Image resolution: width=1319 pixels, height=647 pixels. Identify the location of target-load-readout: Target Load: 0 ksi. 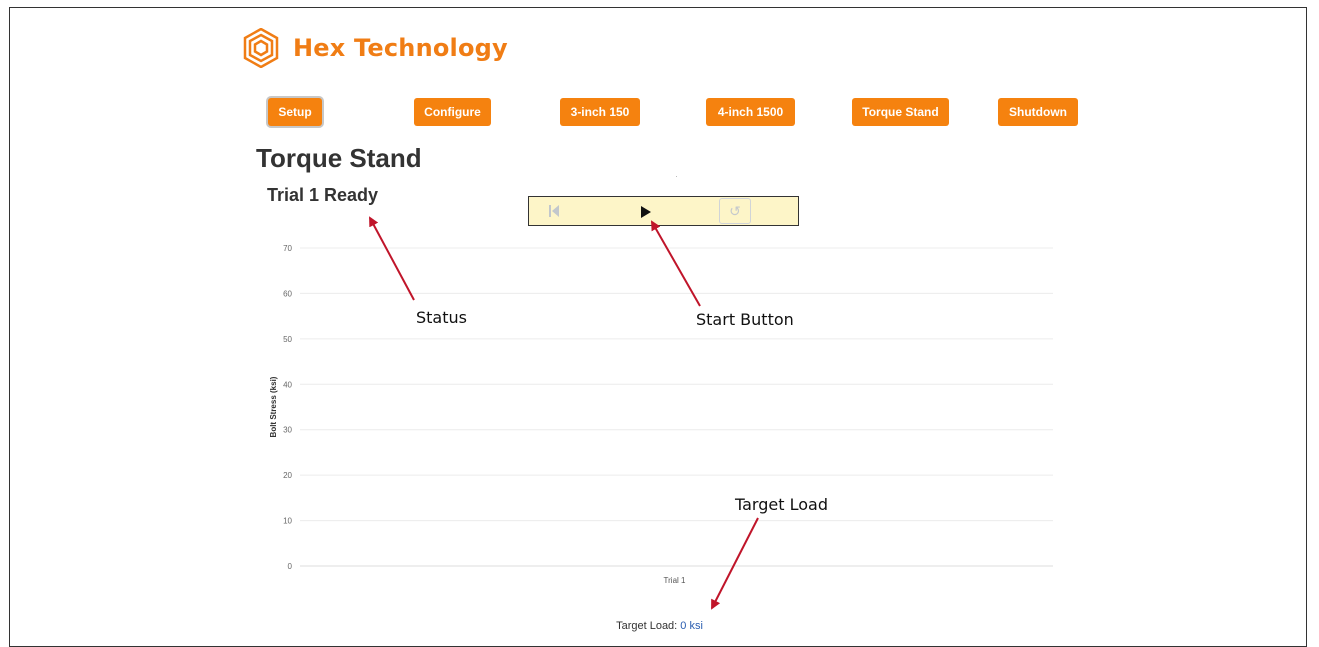
(659, 626).